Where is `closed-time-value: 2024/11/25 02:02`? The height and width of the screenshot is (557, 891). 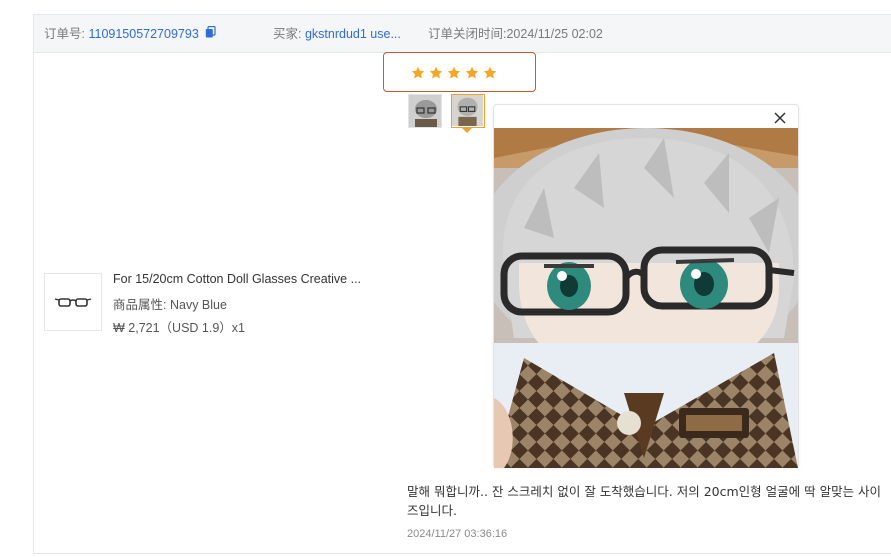
closed-time-value: 2024/11/25 02:02 is located at coordinates (554, 34).